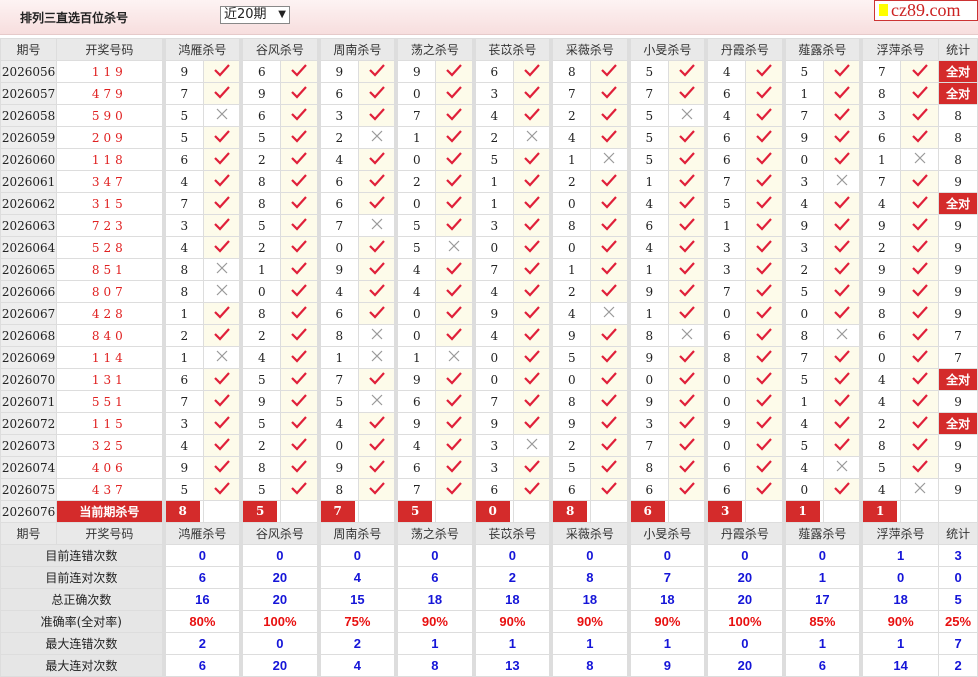 The height and width of the screenshot is (677, 978). Describe the element at coordinates (29, 49) in the screenshot. I see `column-header-period: 期号` at that location.